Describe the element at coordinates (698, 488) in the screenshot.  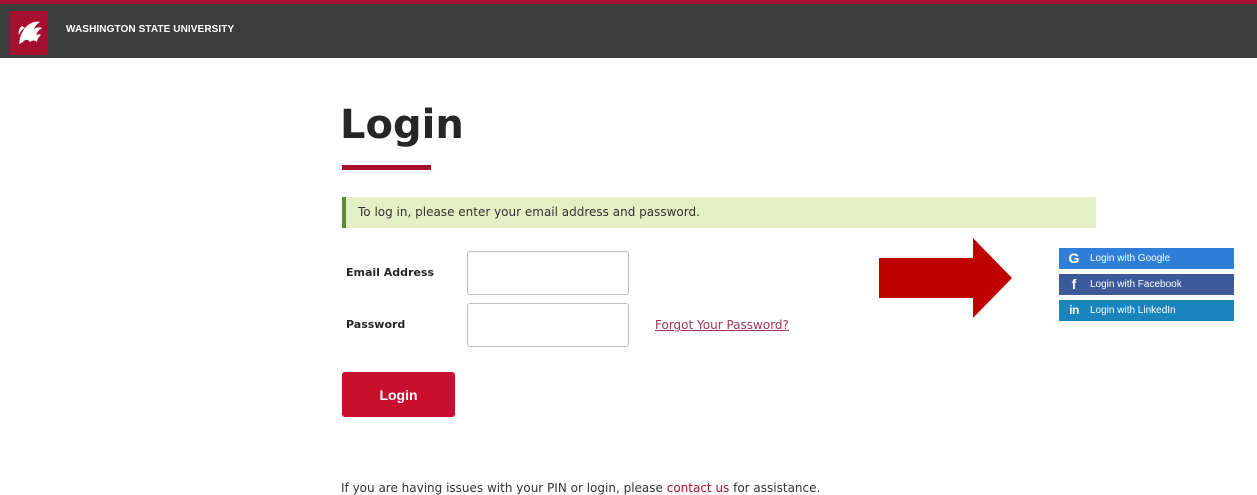
I see `contact-us-link: contact us` at that location.